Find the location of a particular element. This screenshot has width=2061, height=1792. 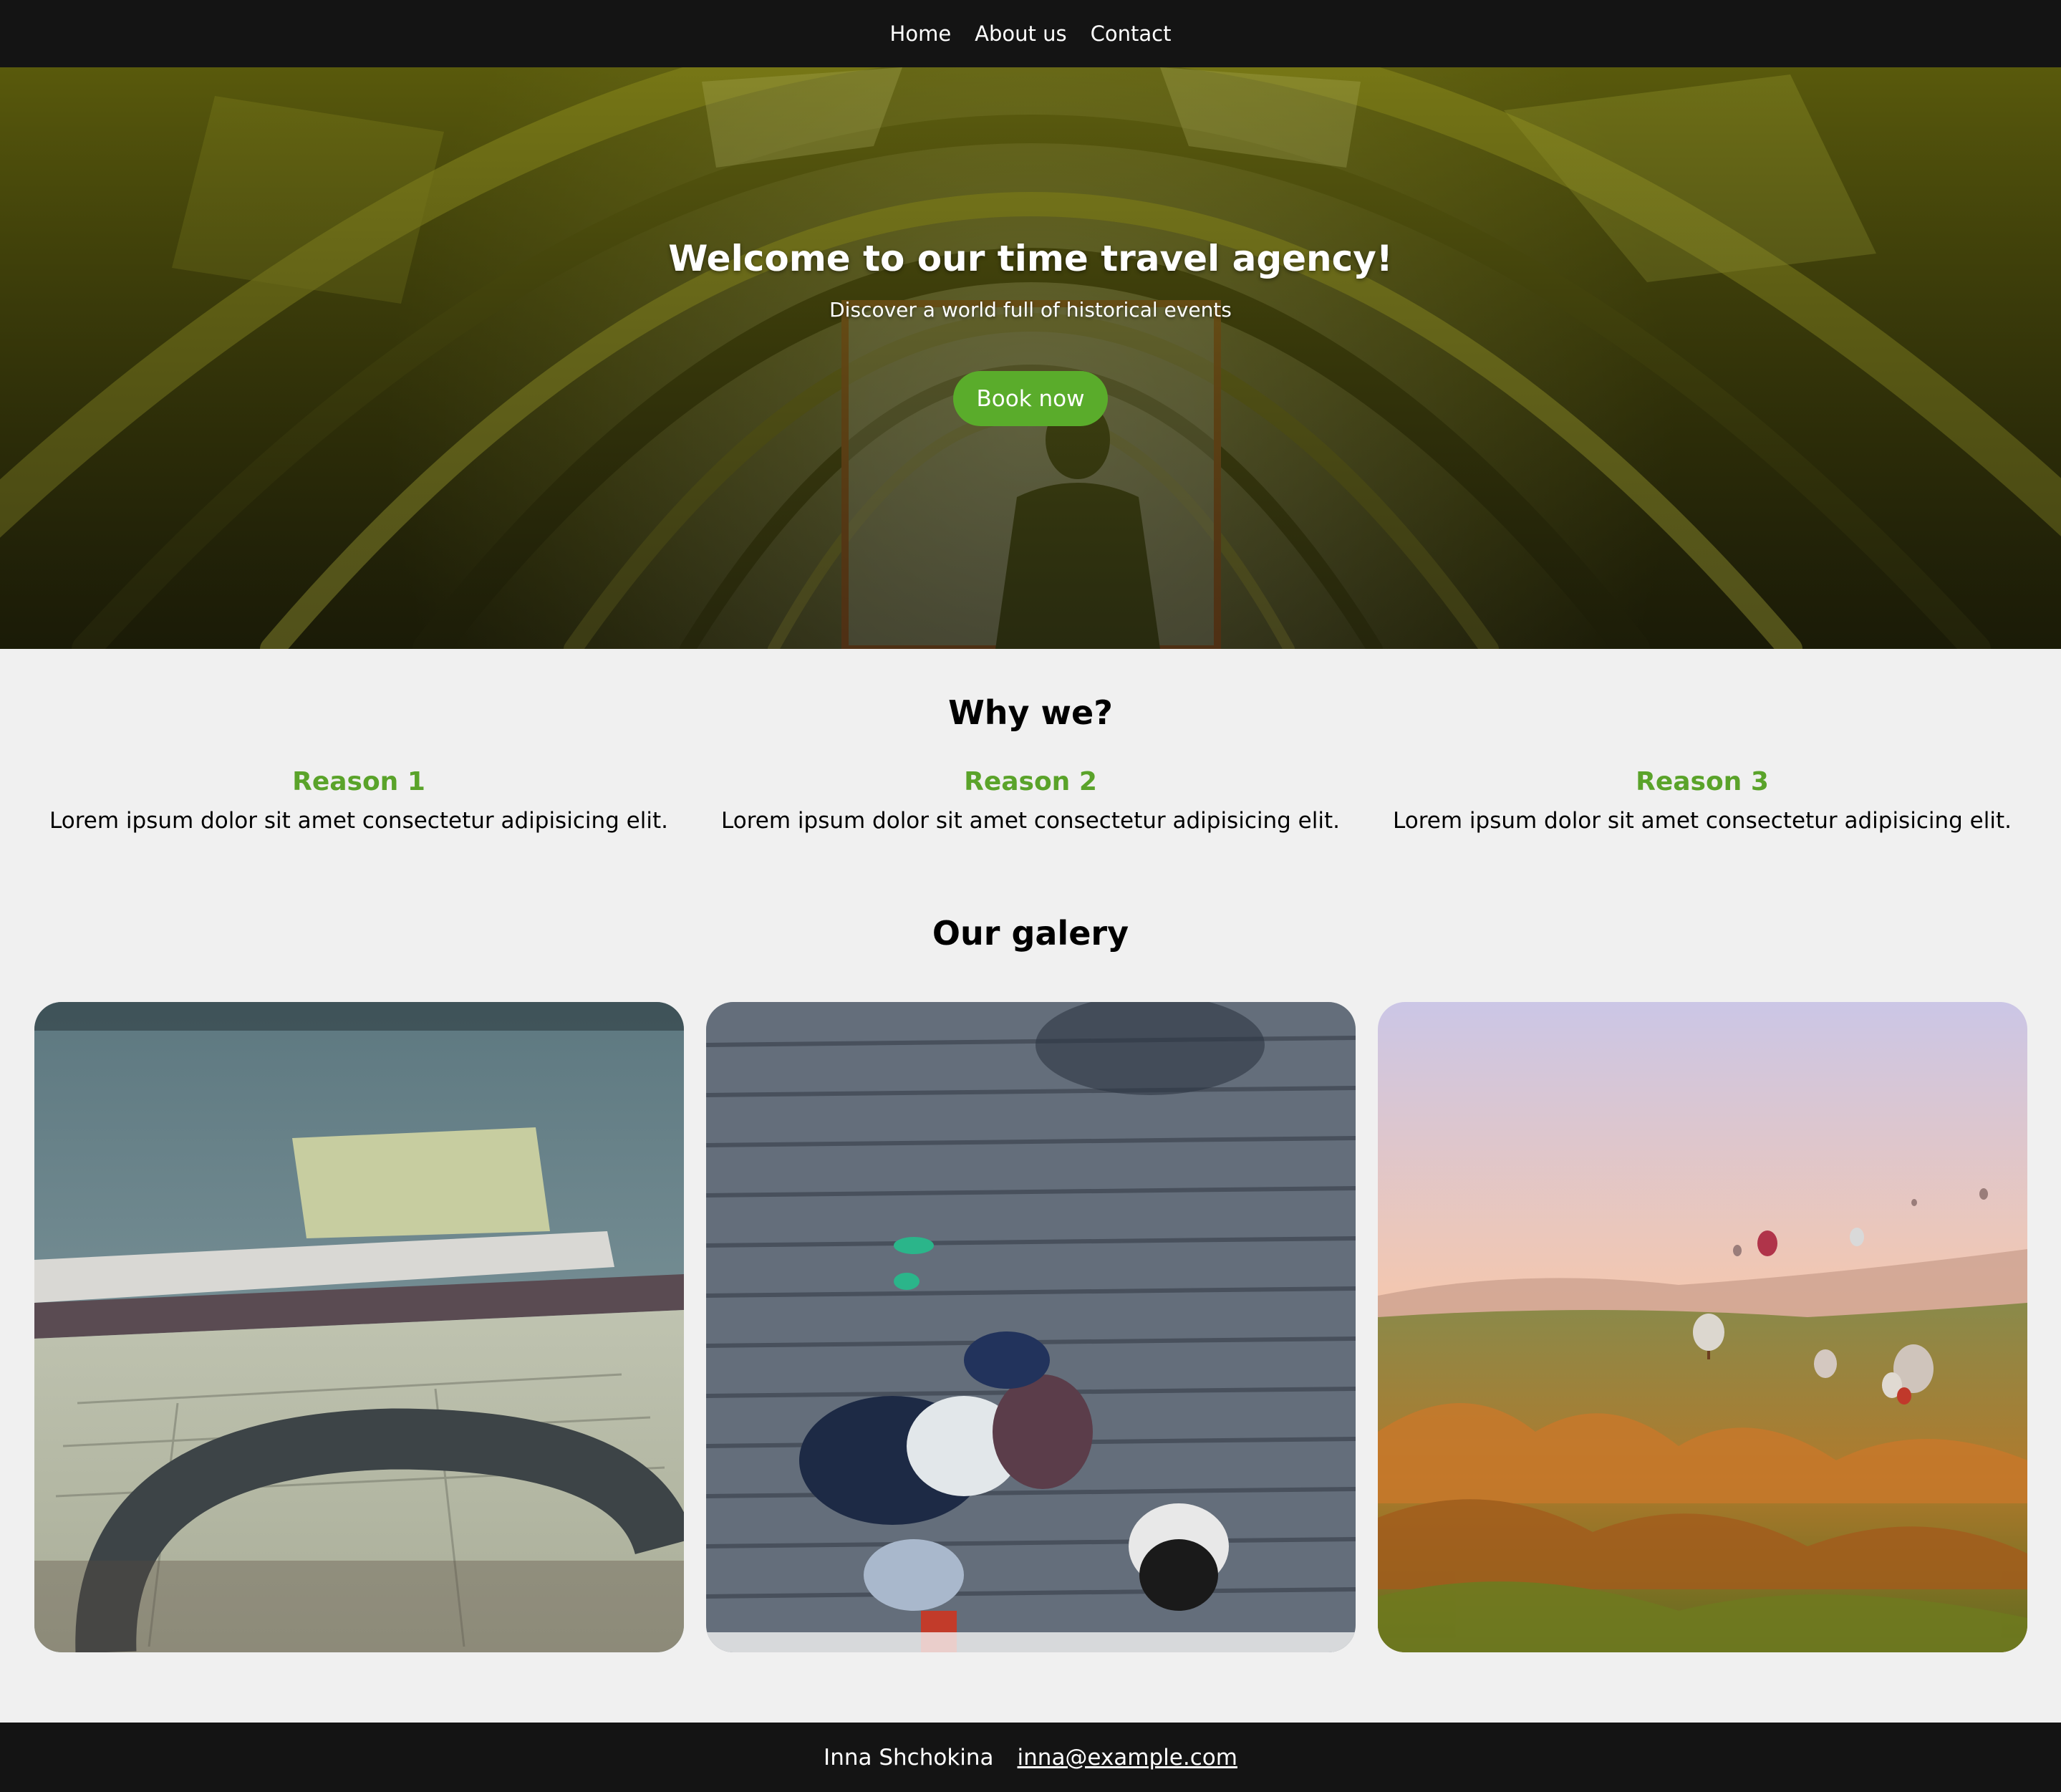

nav-contact-link: Contact is located at coordinates (1131, 33).